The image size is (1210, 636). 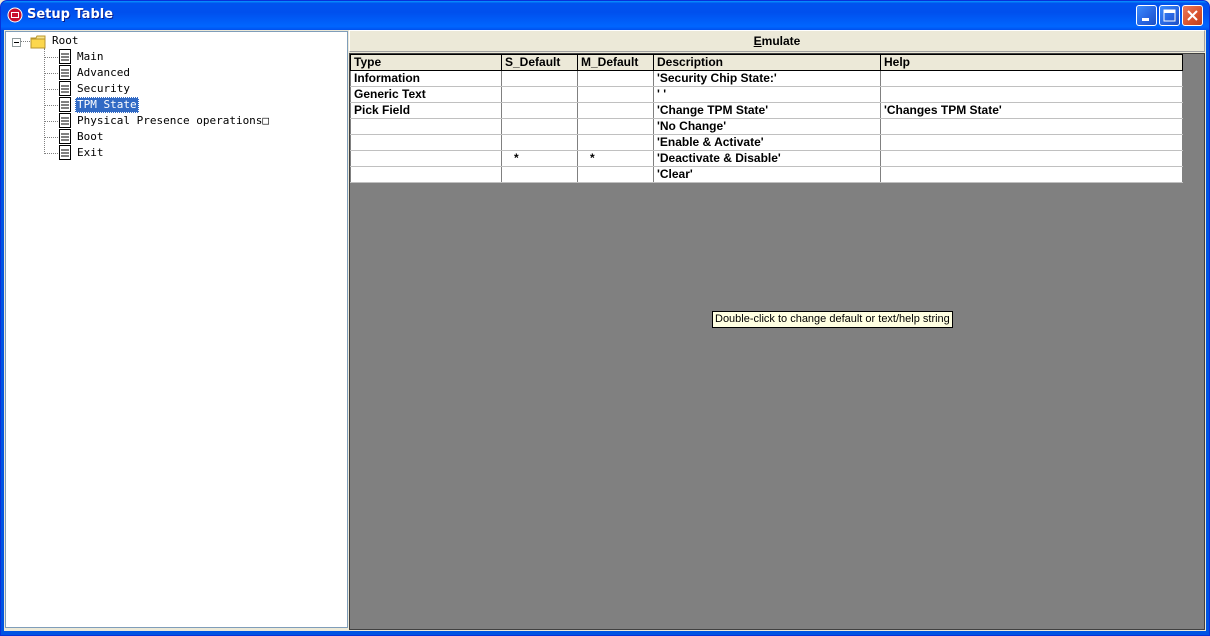 I want to click on column-header-description: Description, so click(x=767, y=62).